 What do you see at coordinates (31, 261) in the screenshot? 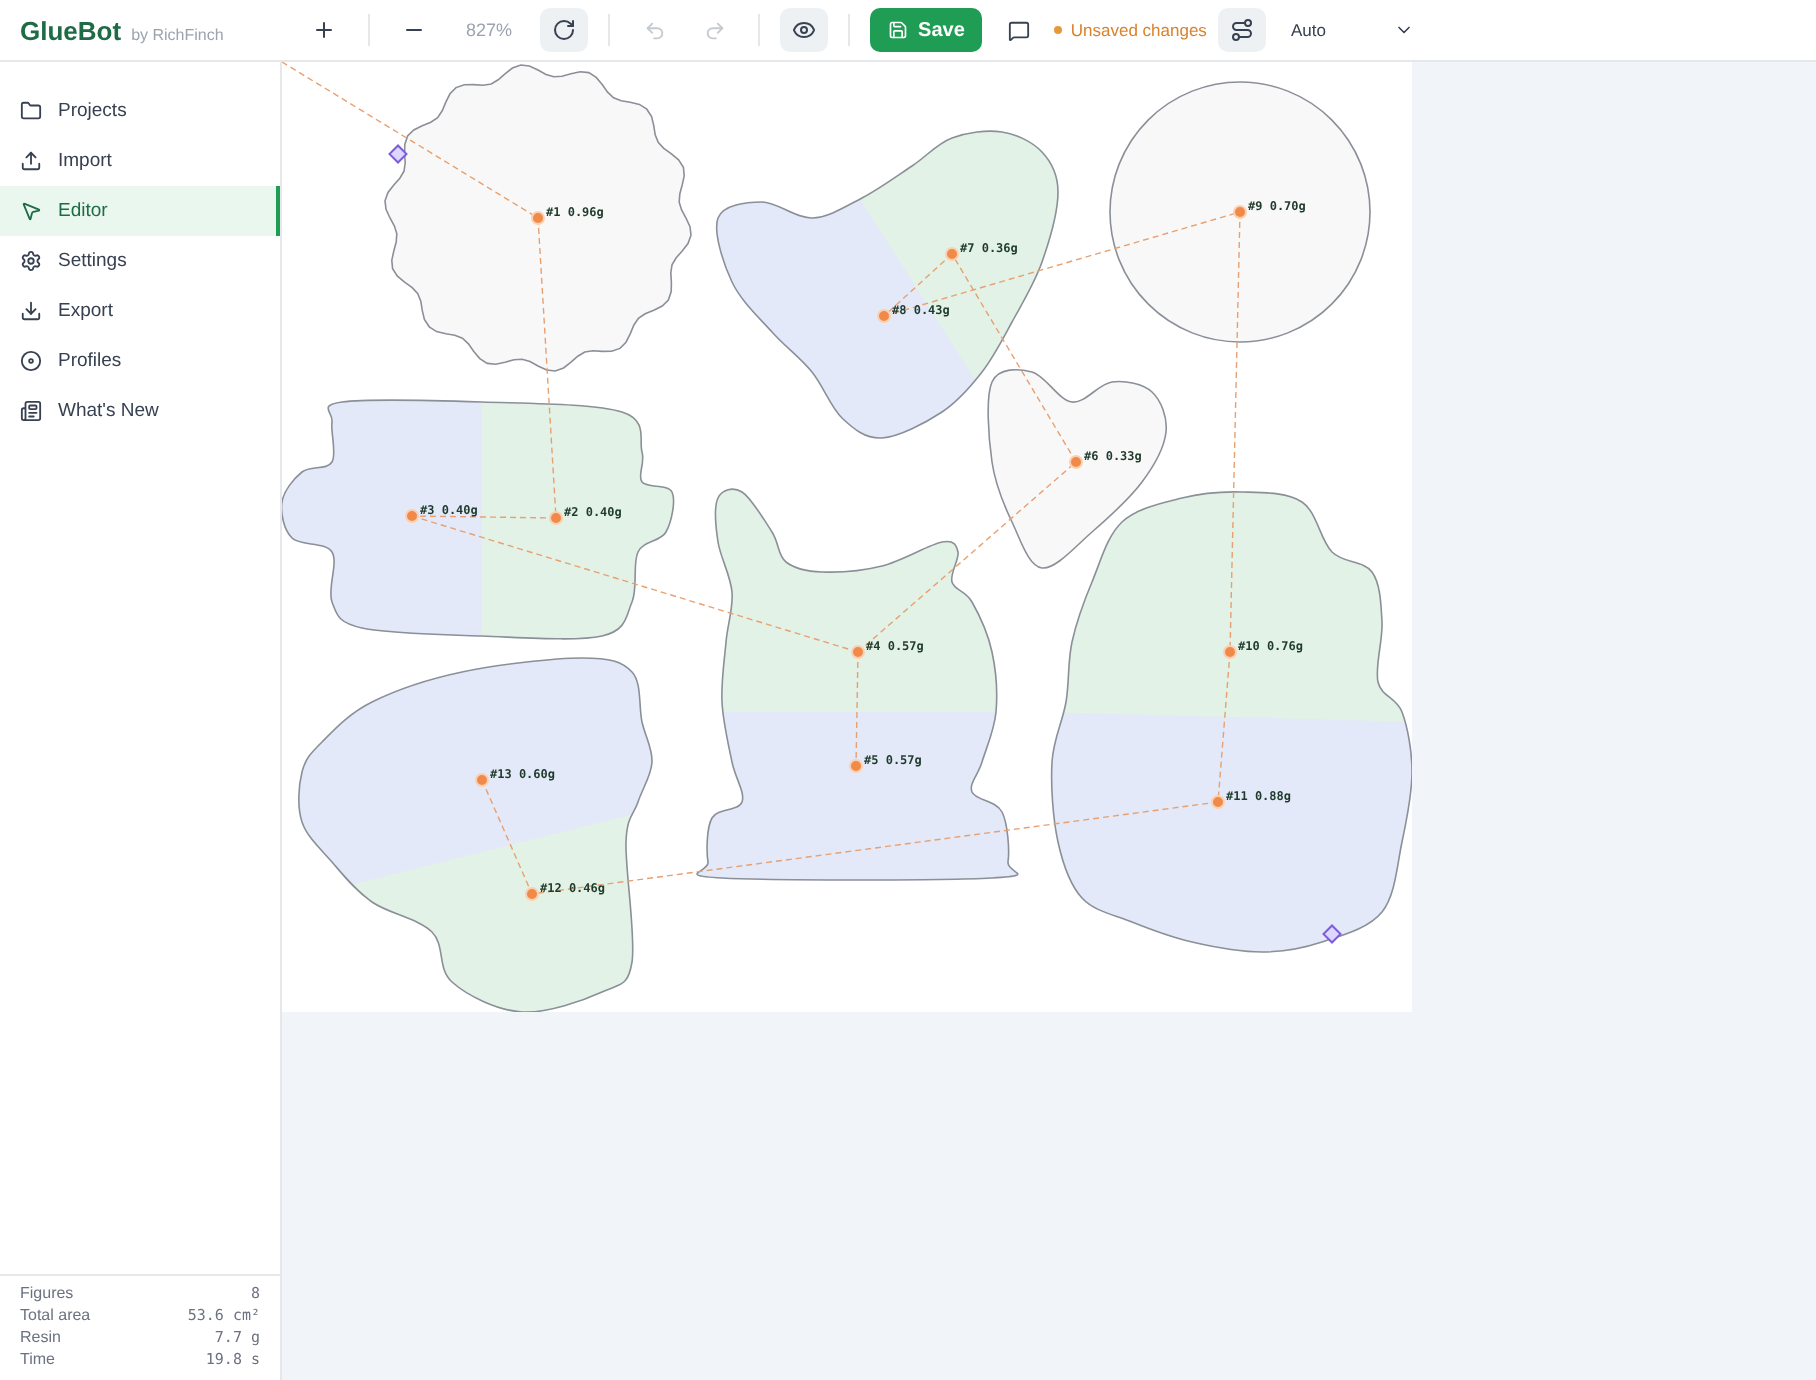
I see `settings-icon` at bounding box center [31, 261].